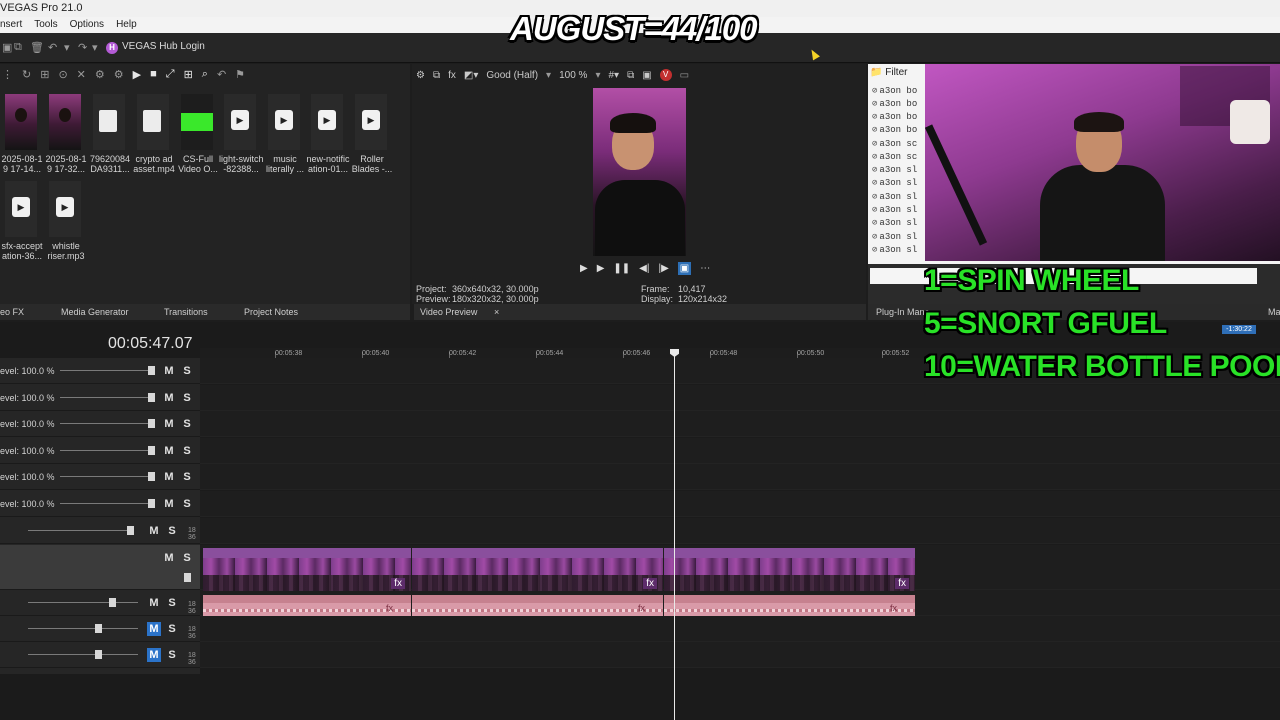  I want to click on play-from-start-icon: ▶, so click(584, 268).